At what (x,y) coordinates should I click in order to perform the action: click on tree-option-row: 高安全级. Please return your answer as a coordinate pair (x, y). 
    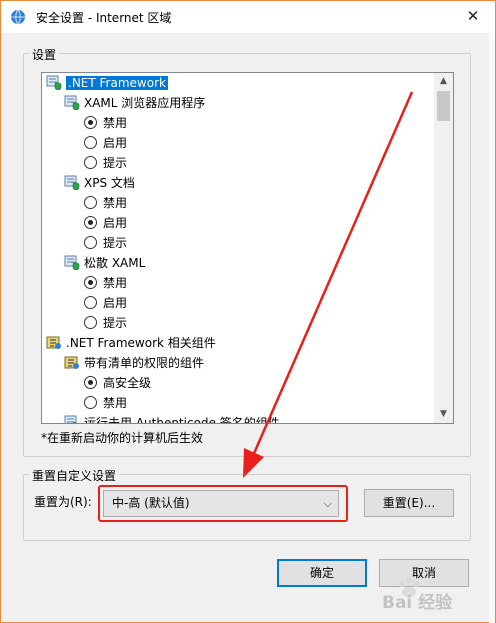
    Looking at the image, I should click on (117, 383).